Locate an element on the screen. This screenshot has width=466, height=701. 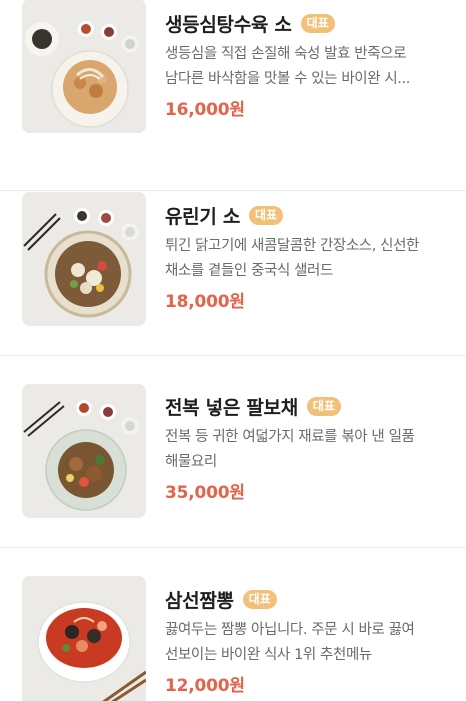
menu-item-description-line: 채소를 곁들인 중국식 샐러드 is located at coordinates (249, 271).